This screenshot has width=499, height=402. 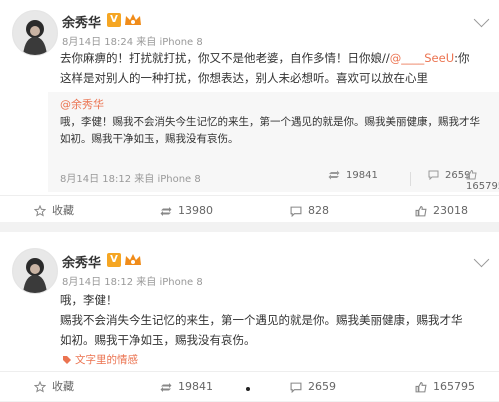 I want to click on repost-user: @余秀华, so click(x=82, y=104).